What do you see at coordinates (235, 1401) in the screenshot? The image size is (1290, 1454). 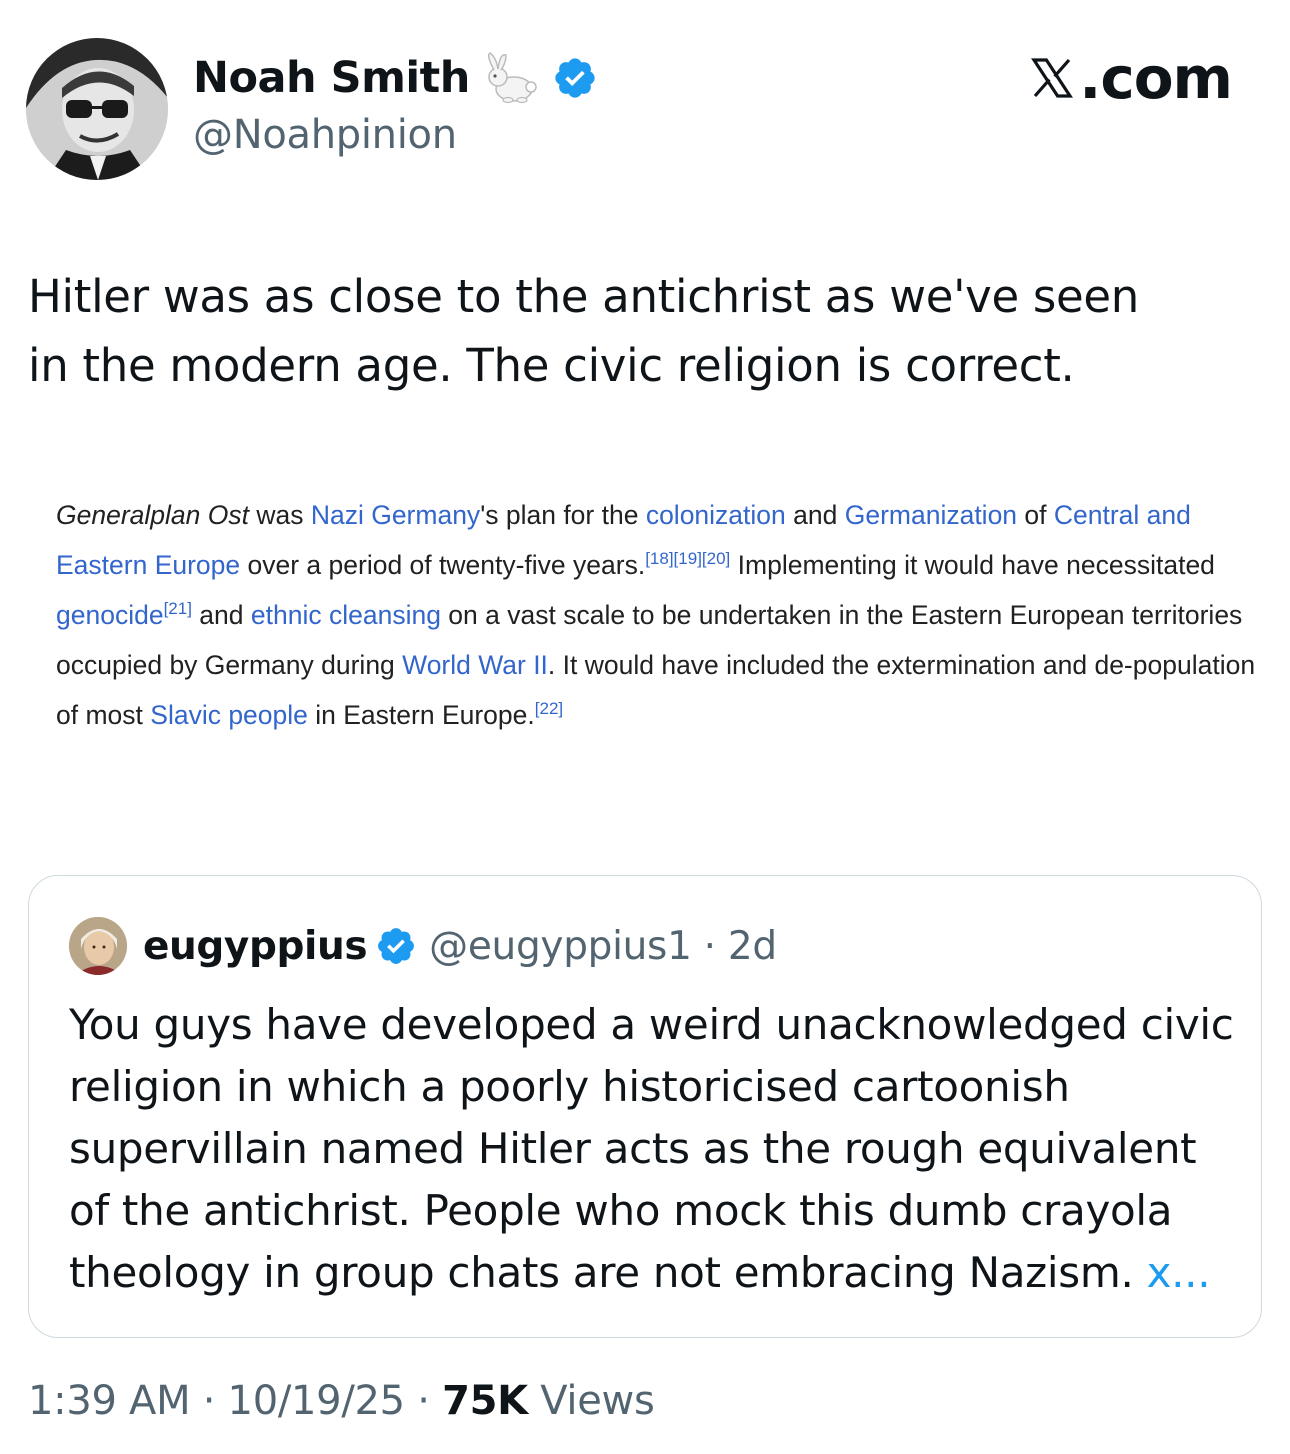 I see `timestamp: 1:39 AM · 10/19/25 ·` at bounding box center [235, 1401].